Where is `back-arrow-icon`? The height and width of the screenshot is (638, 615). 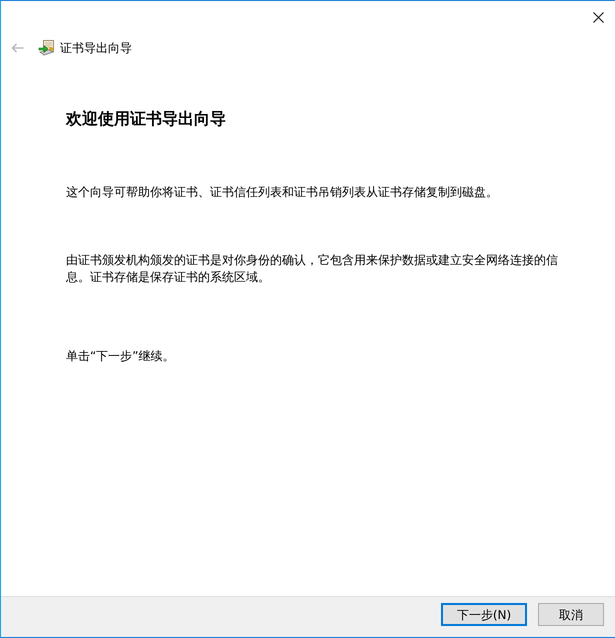
back-arrow-icon is located at coordinates (17, 48).